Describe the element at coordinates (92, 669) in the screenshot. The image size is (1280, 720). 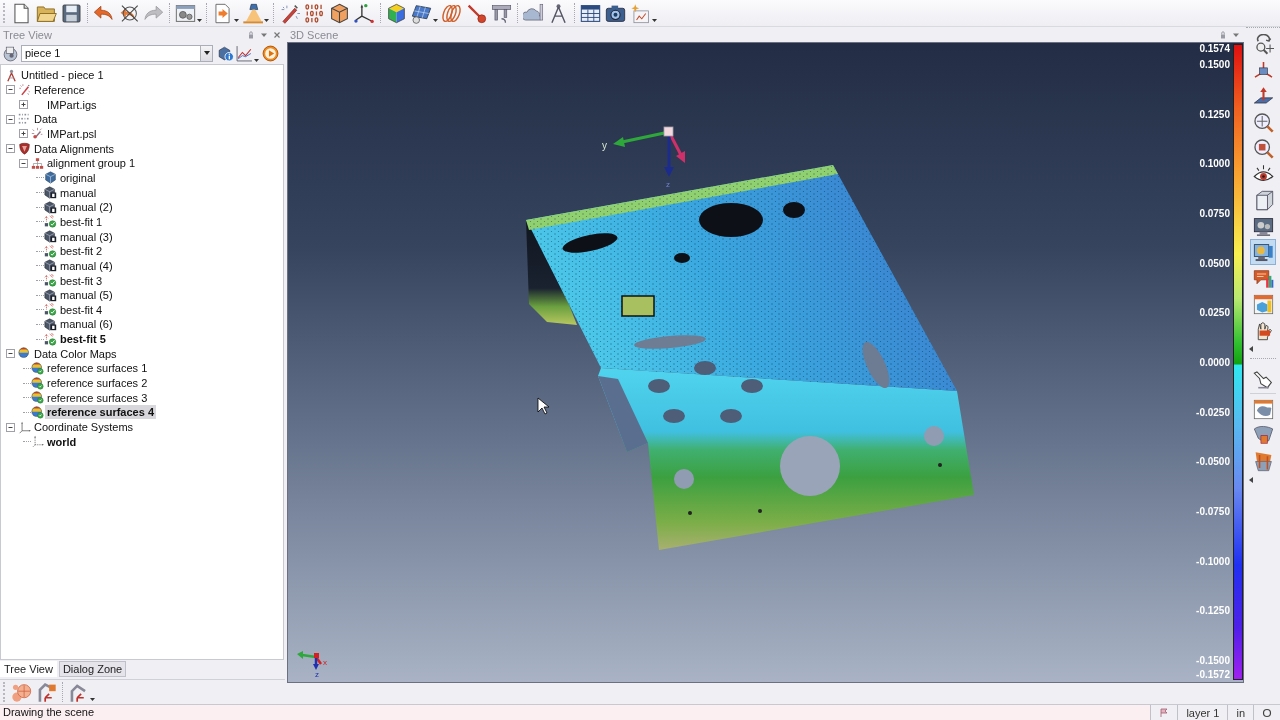
I see `panel-tab: Dialog Zone` at that location.